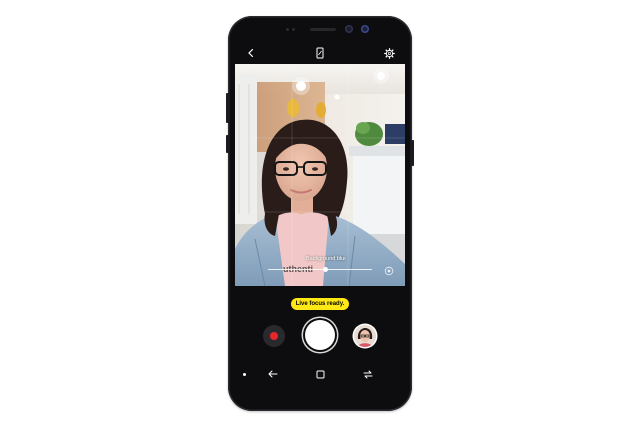  I want to click on ambient-sensor, so click(293, 29).